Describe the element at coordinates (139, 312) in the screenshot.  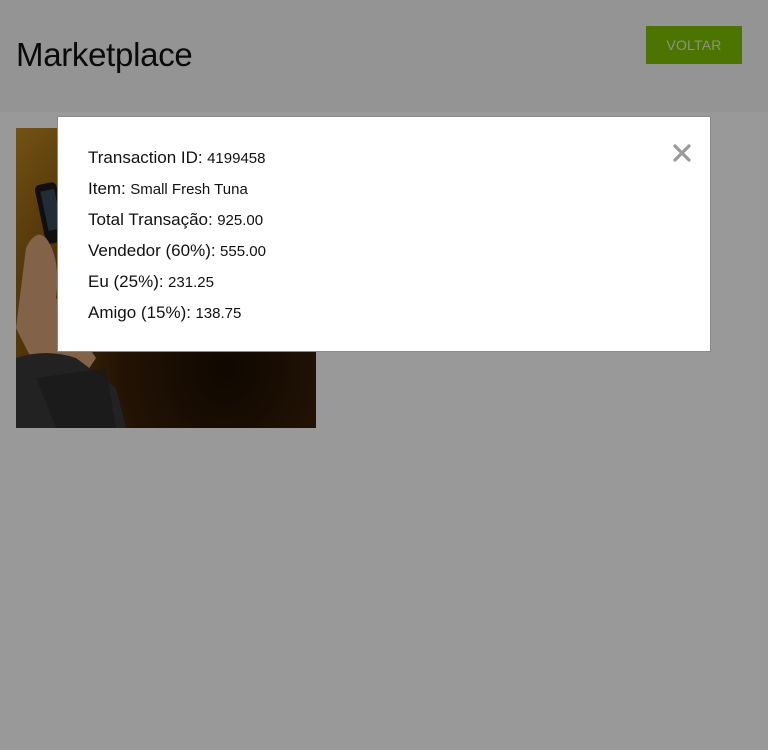
I see `detail-label: Amigo (15%):` at that location.